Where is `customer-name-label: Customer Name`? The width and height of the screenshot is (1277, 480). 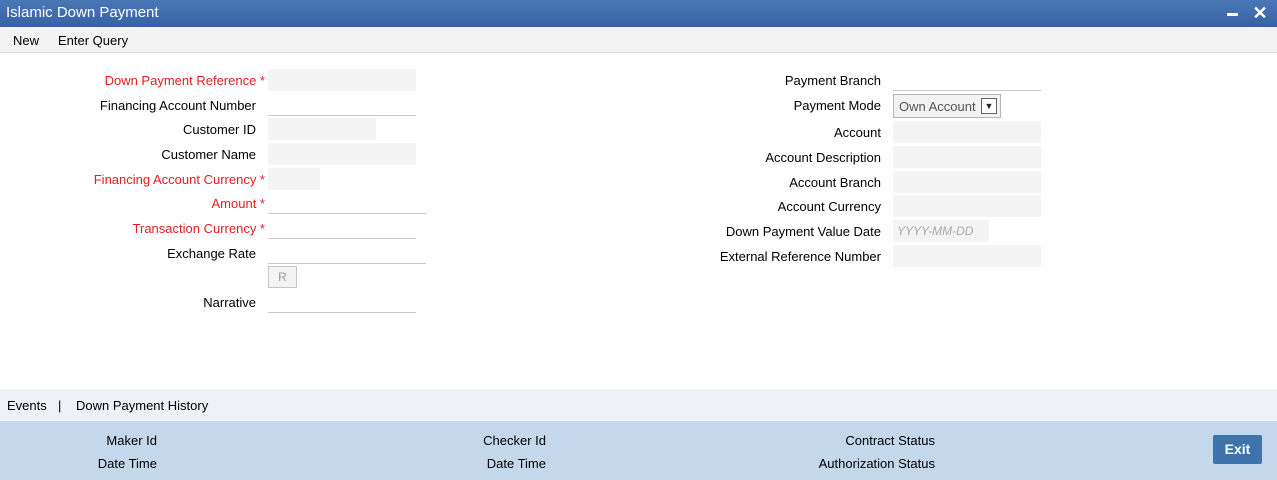 customer-name-label: Customer Name is located at coordinates (208, 154).